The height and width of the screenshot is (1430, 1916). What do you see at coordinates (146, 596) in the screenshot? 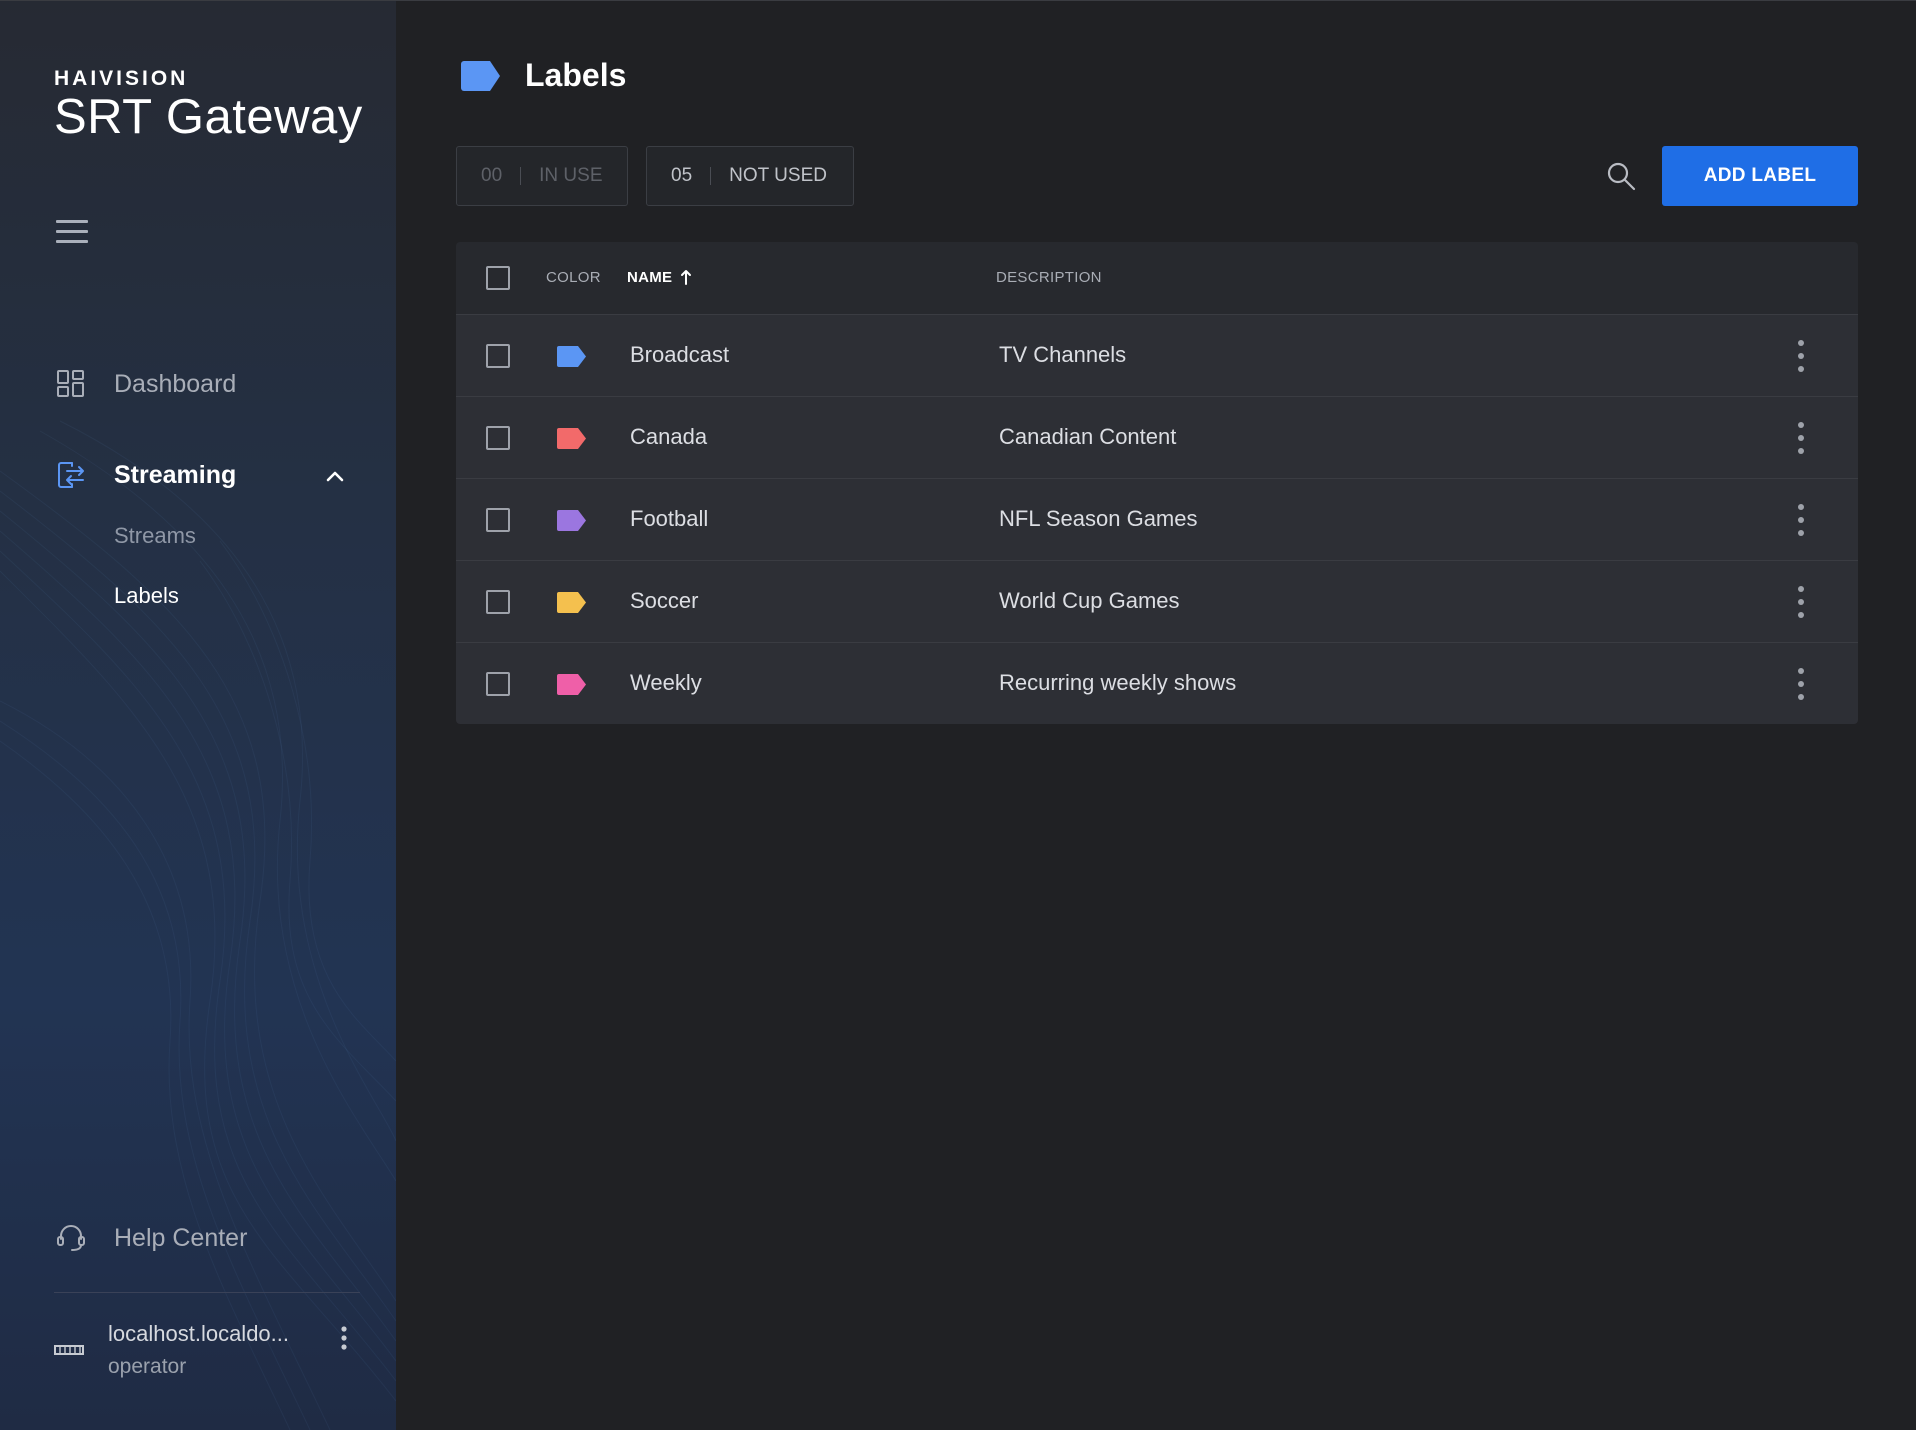
I see `sidebar-subitem-labels: Labels` at bounding box center [146, 596].